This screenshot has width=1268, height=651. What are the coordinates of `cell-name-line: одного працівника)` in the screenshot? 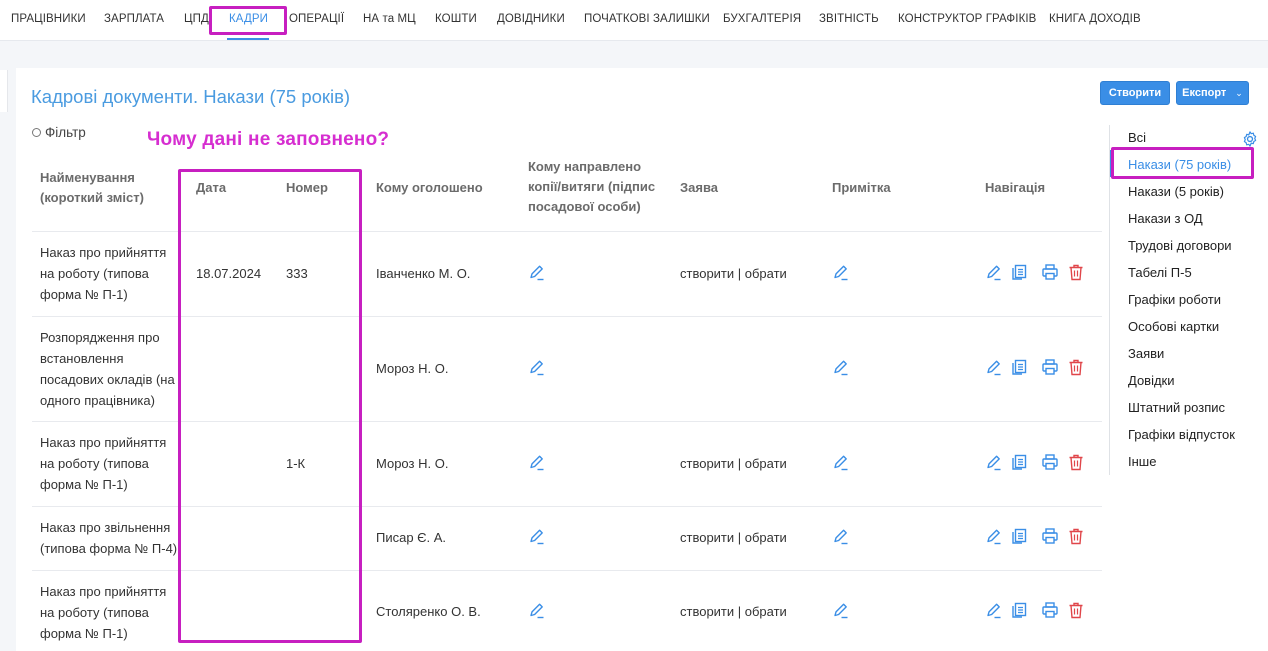 It's located at (97, 400).